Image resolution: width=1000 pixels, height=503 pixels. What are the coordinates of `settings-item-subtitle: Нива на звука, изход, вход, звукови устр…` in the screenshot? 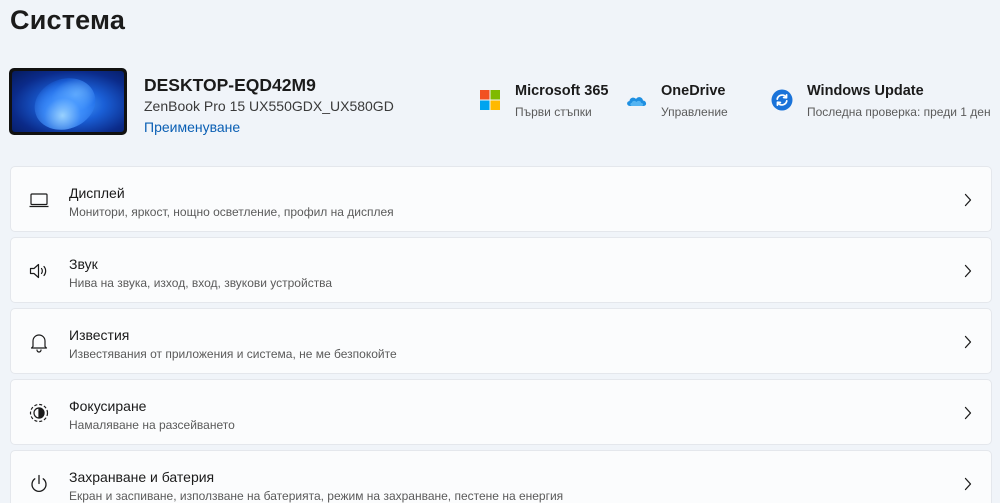 It's located at (201, 283).